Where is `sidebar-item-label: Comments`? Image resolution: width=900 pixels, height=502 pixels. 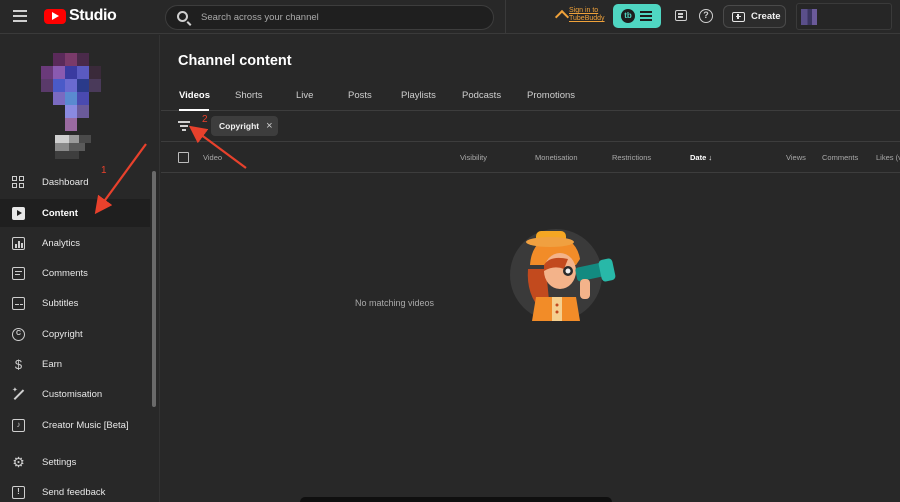 sidebar-item-label: Comments is located at coordinates (65, 273).